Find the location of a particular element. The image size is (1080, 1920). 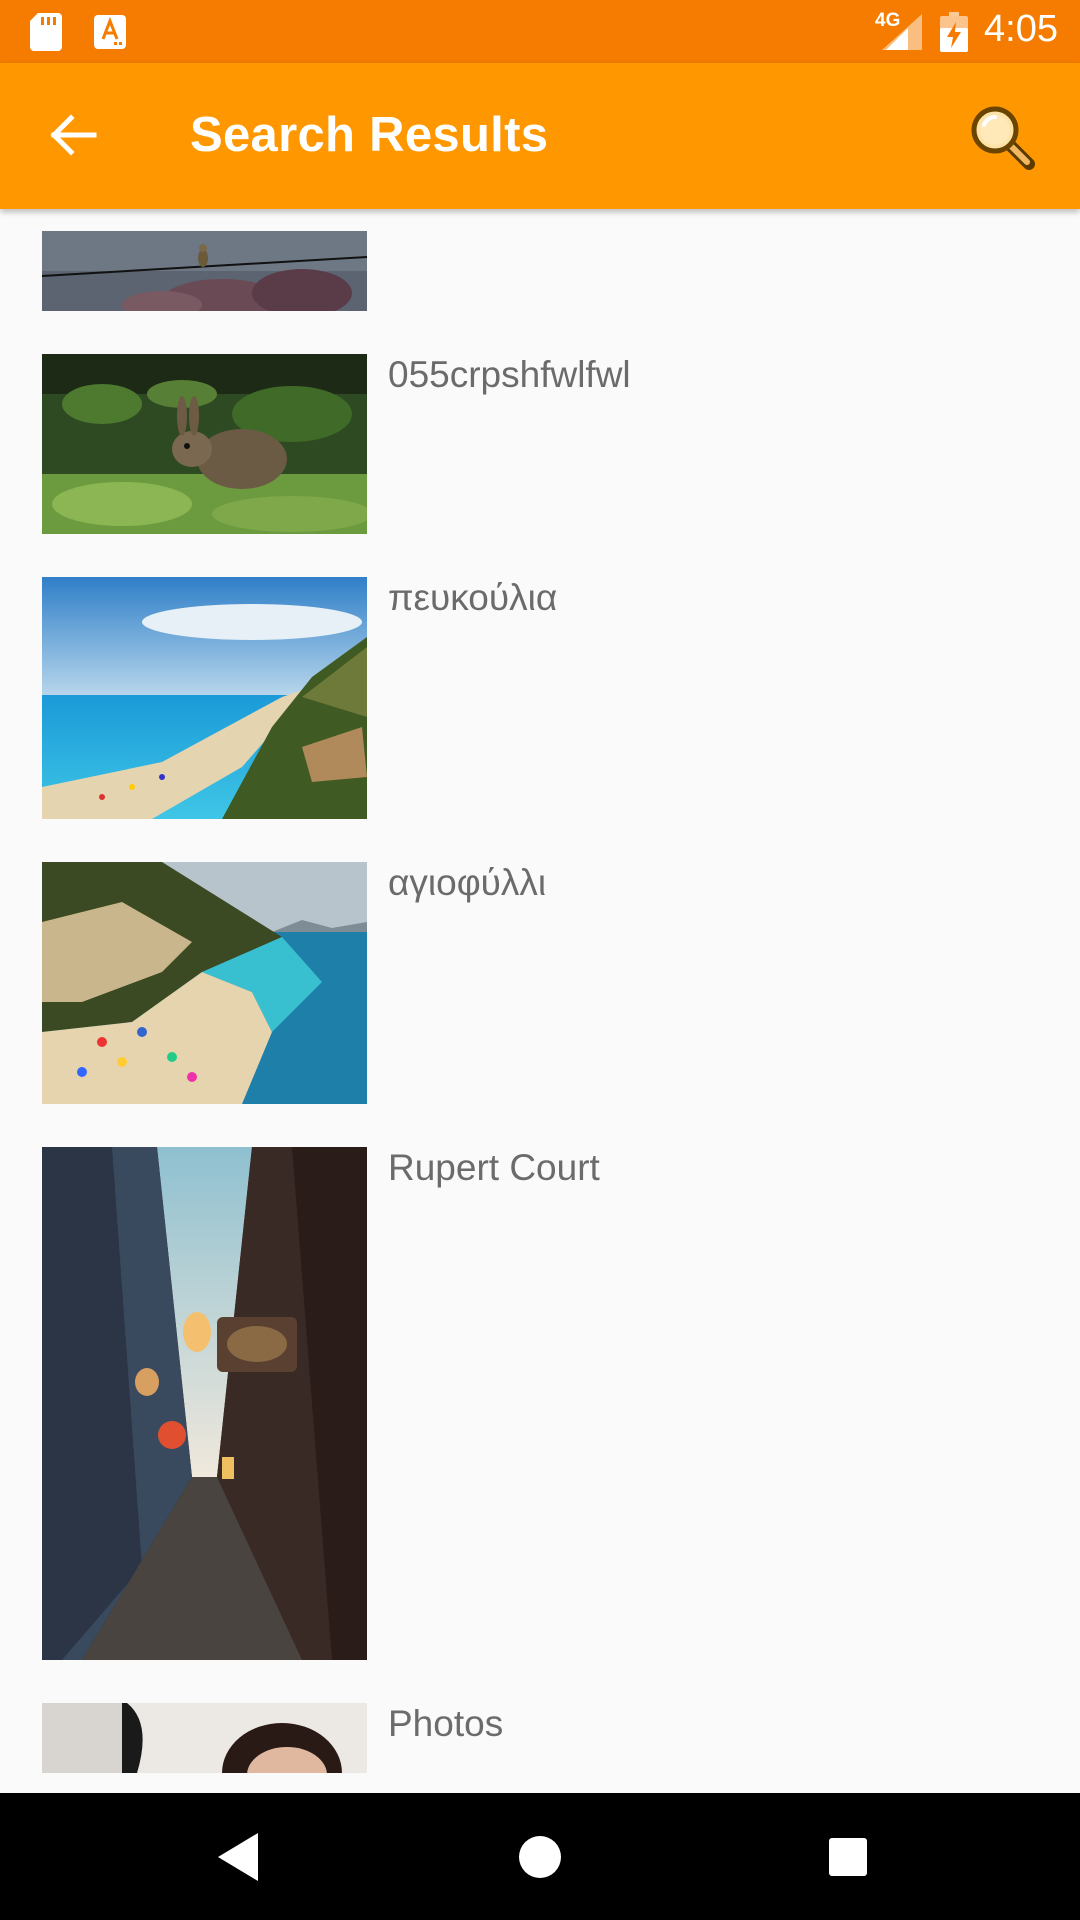

result-title: Photos is located at coordinates (446, 1723).